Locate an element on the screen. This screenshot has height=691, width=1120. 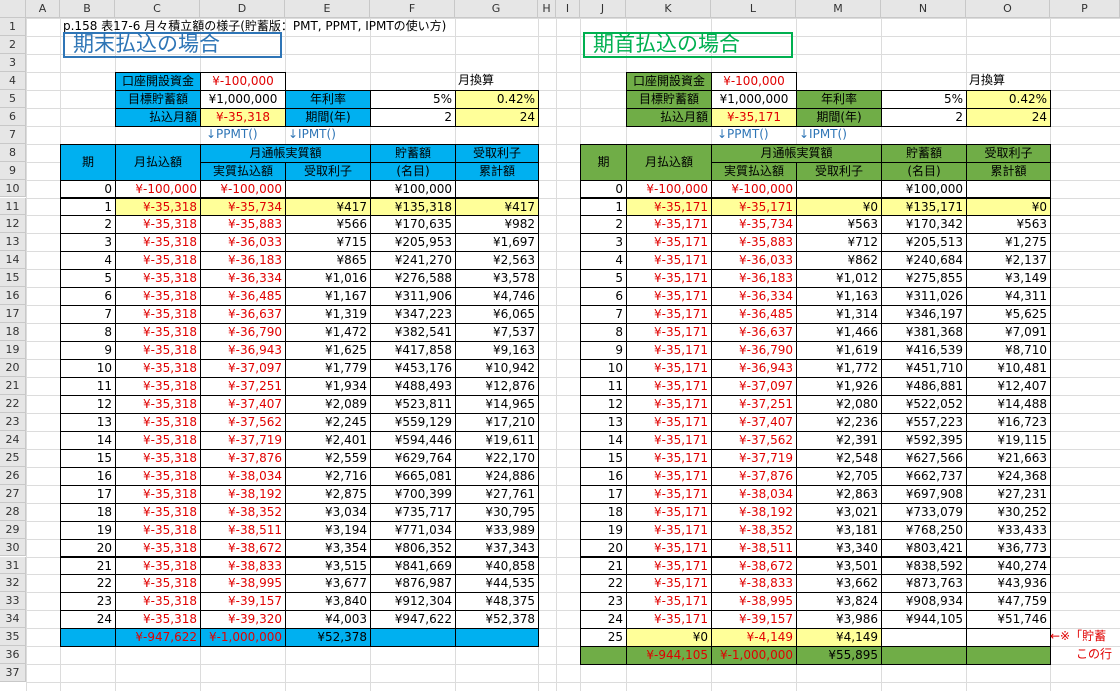
row-header-31: 31 is located at coordinates (13, 565).